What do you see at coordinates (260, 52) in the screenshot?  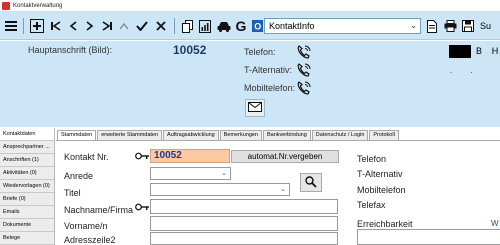 I see `phone-label: Telefon:` at bounding box center [260, 52].